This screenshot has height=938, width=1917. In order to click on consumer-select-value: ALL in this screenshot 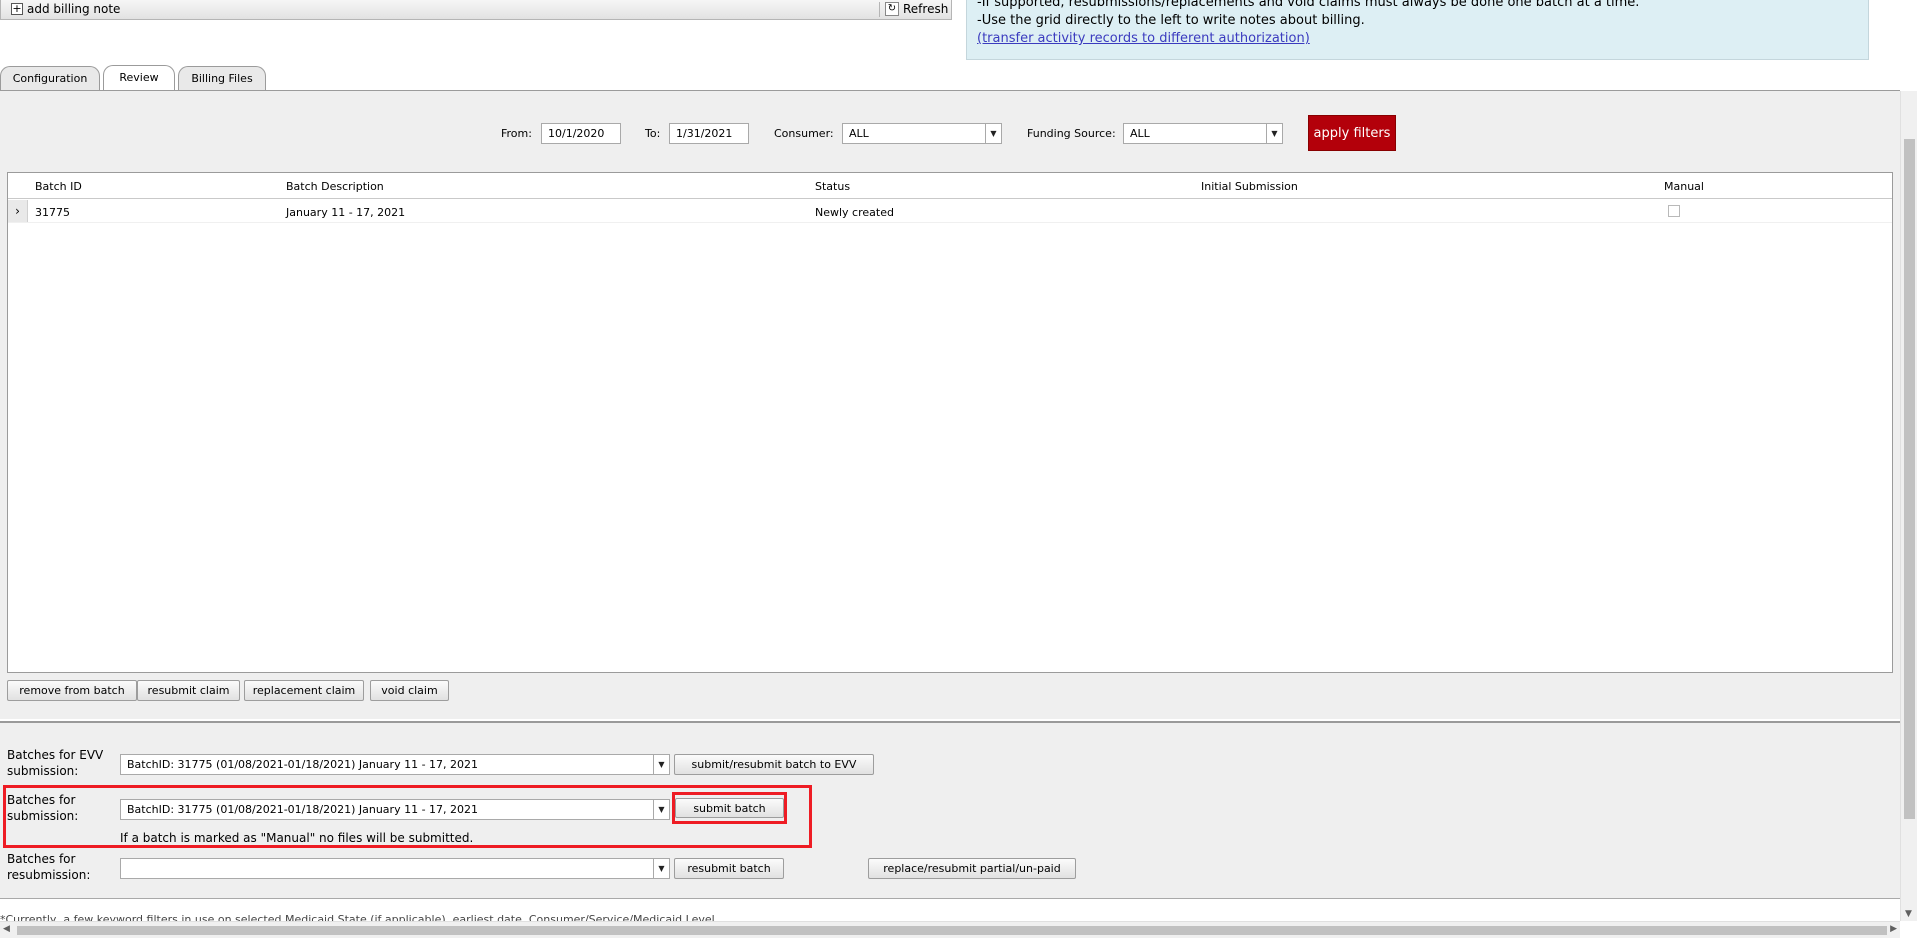, I will do `click(859, 133)`.